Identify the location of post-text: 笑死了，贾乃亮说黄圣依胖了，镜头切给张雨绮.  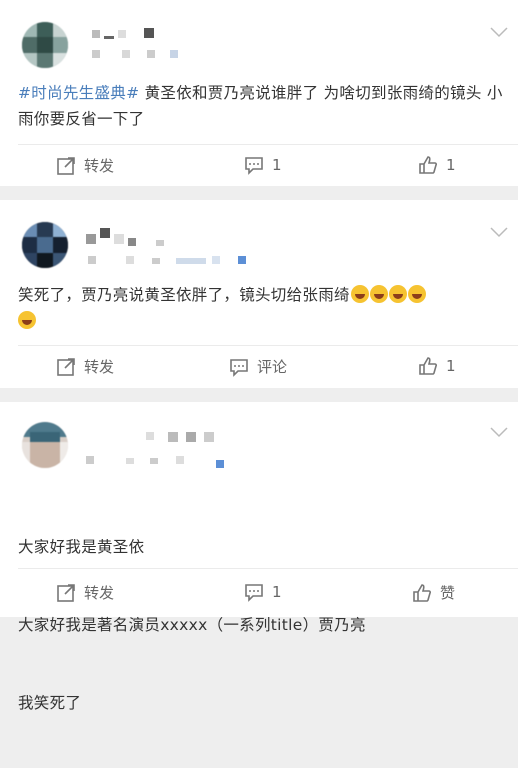
(261, 308).